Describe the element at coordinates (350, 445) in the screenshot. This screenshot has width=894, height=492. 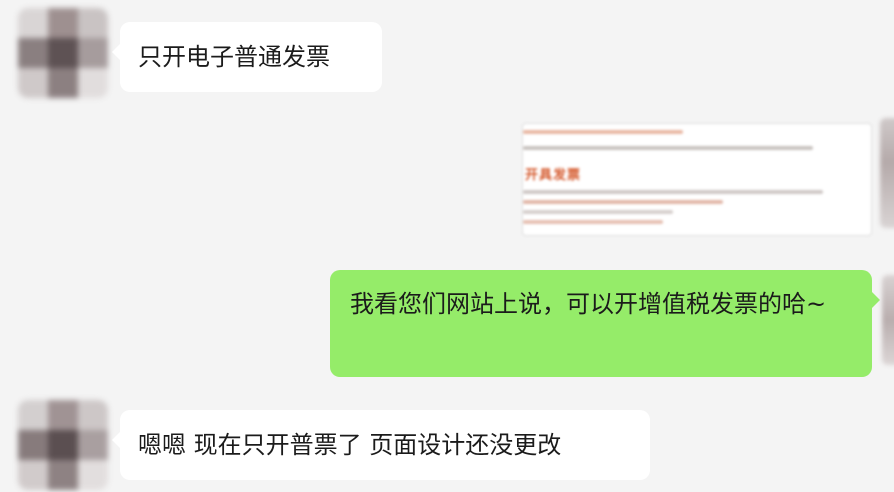
I see `message-text: 嗯嗯 现在只开普票了 页面设计还没更改` at that location.